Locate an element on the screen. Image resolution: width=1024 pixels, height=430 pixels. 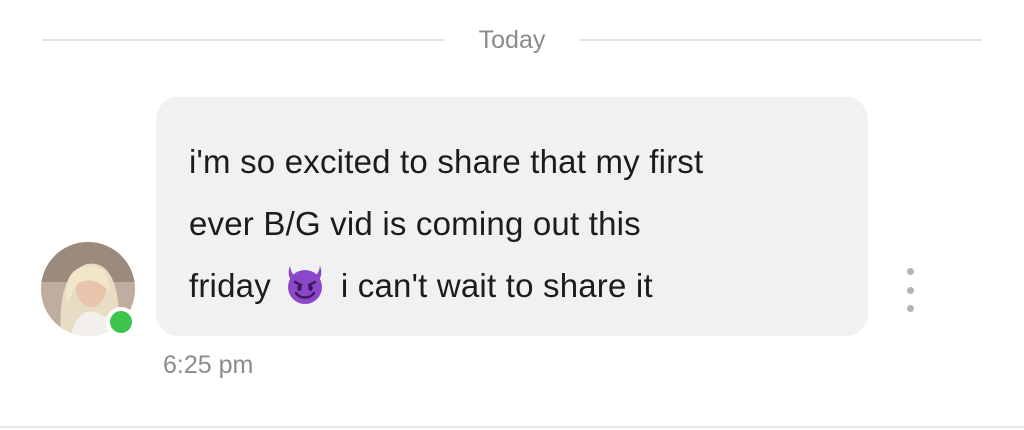
message-more-options-button is located at coordinates (910, 290).